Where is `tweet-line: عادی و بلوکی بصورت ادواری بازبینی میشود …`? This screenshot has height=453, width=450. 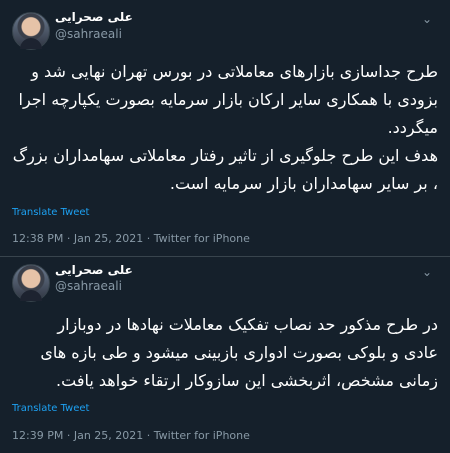
tweet-line: عادی و بلوکی بصورت ادواری بازبینی میشود … is located at coordinates (239, 352).